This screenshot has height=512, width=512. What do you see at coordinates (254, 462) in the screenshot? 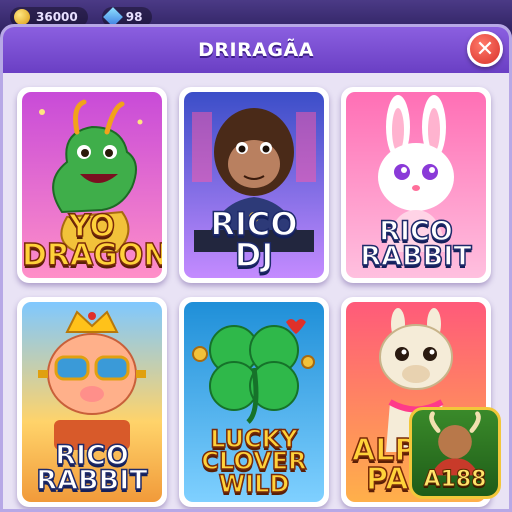
I see `card-title: LUCKY CLOVER WILD` at bounding box center [254, 462].